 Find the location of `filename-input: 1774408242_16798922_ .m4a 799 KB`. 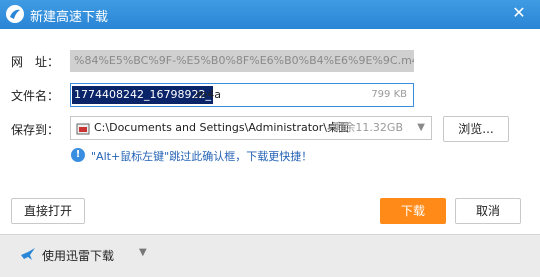

filename-input: 1774408242_16798922_ .m4a 799 KB is located at coordinates (242, 95).